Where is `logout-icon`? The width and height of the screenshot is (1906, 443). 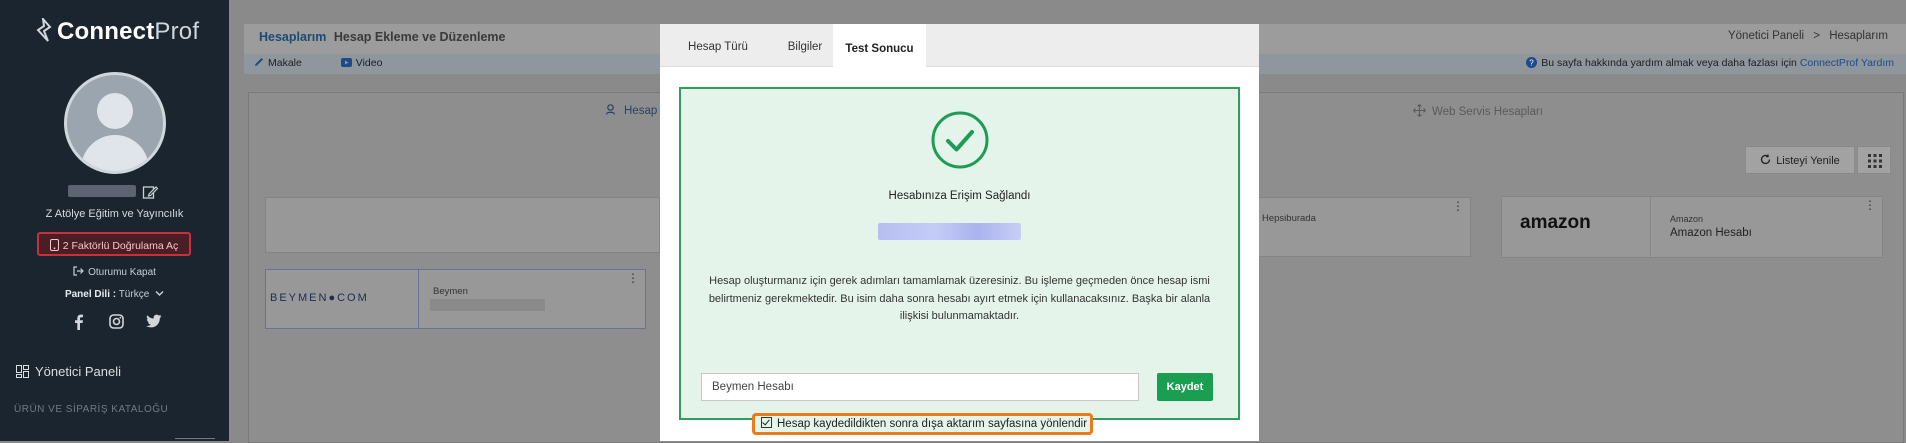 logout-icon is located at coordinates (78, 271).